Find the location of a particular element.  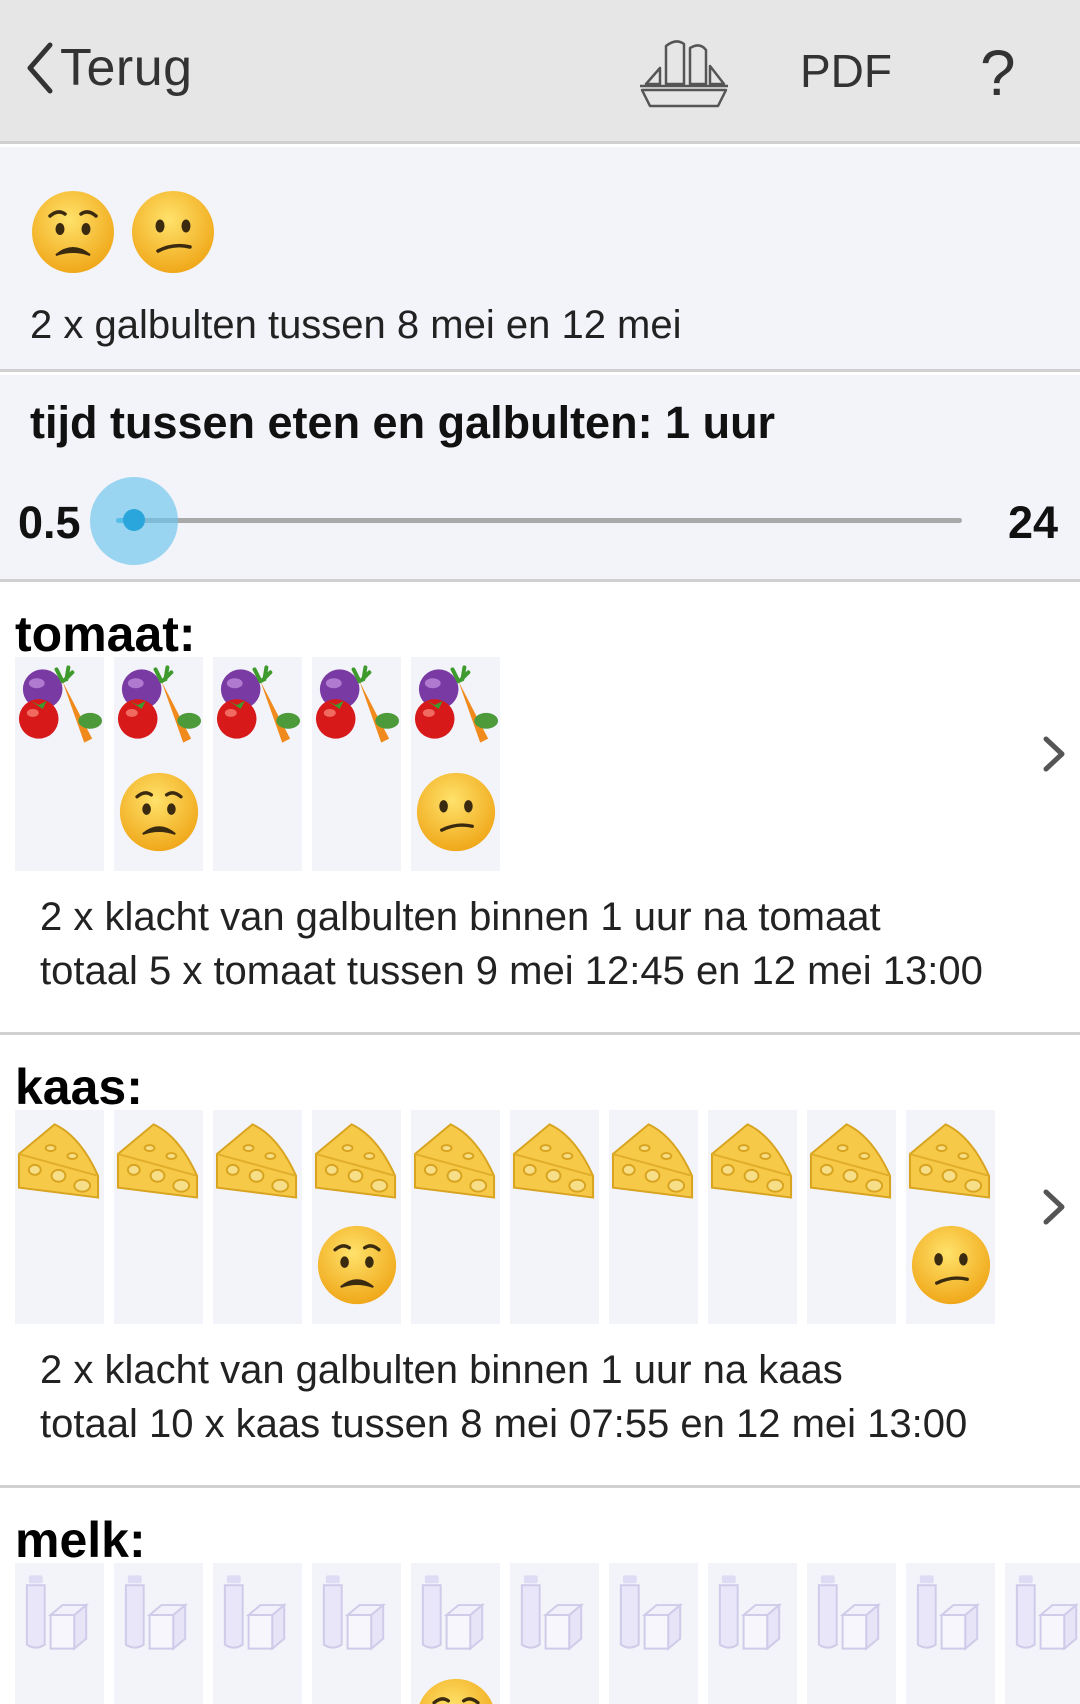

food-section-melk: melk: is located at coordinates (540, 1597).